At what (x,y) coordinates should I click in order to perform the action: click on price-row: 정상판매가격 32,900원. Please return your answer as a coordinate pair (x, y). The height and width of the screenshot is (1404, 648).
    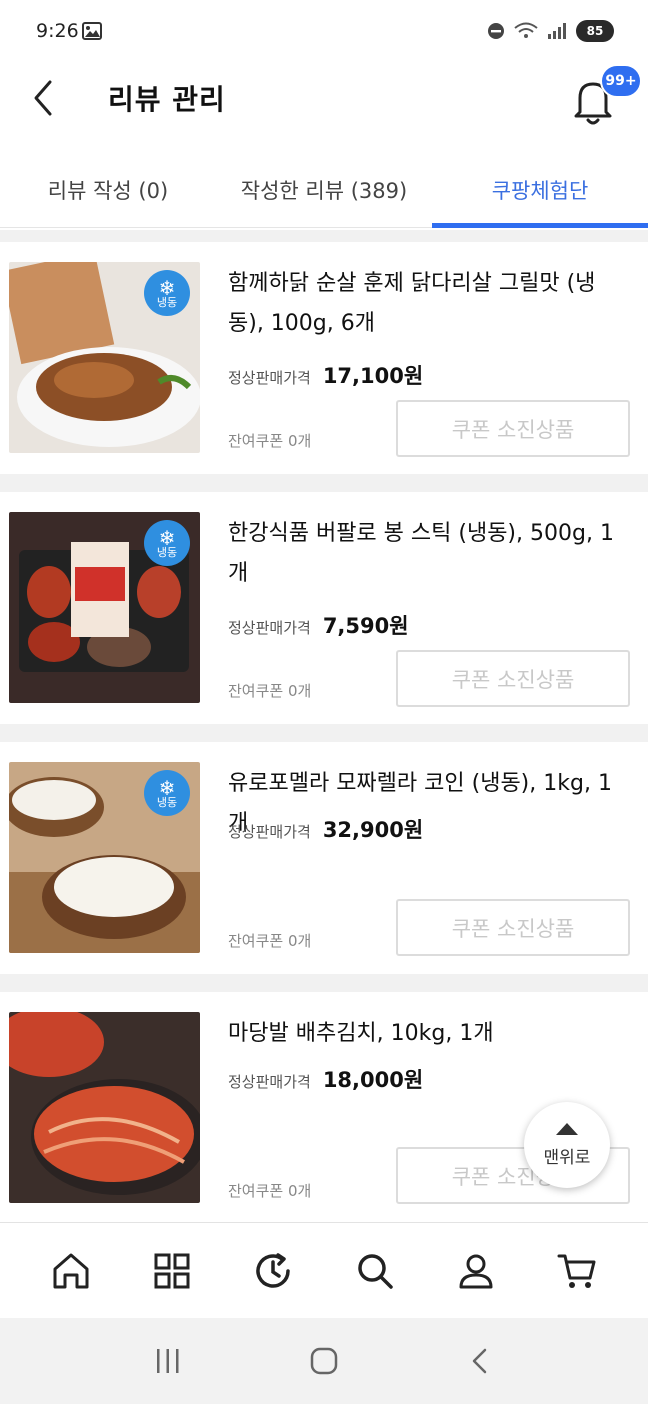
    Looking at the image, I should click on (325, 829).